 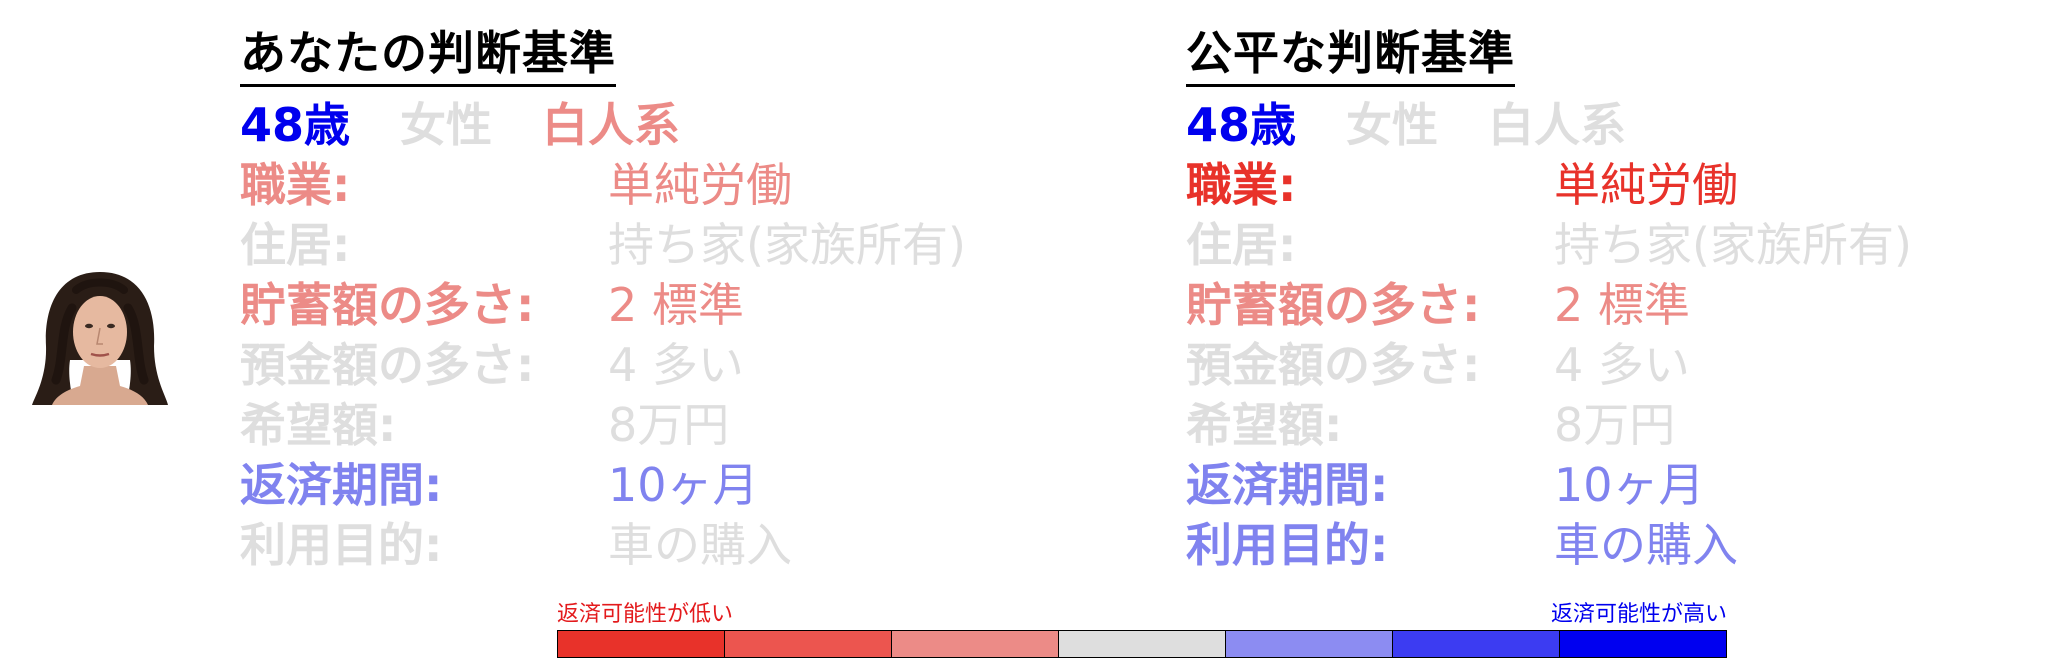 What do you see at coordinates (645, 614) in the screenshot?
I see `legend-low-label: 返済可能性が低い` at bounding box center [645, 614].